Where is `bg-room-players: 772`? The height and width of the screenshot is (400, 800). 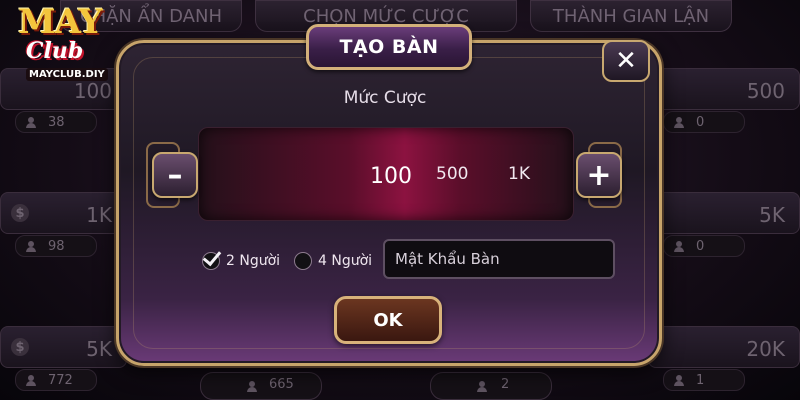
bg-room-players: 772 is located at coordinates (56, 380).